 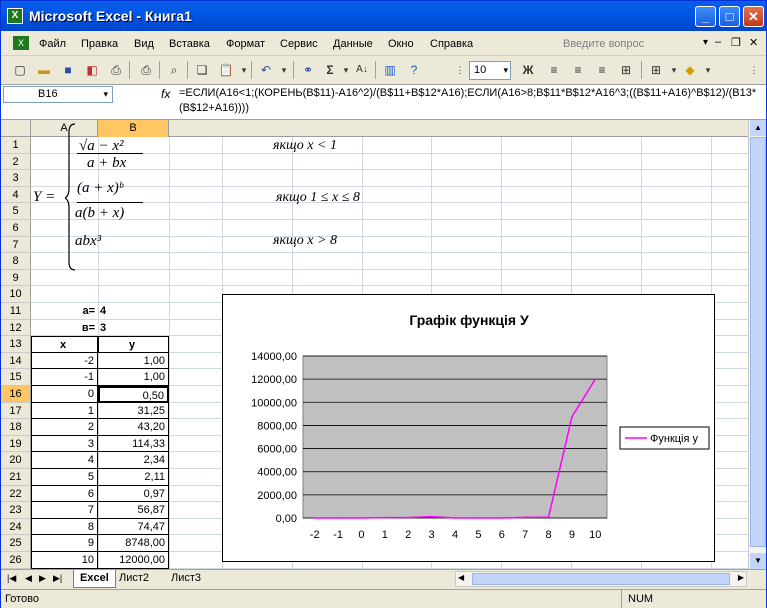 I want to click on a-label-cell: a=, so click(x=64, y=311).